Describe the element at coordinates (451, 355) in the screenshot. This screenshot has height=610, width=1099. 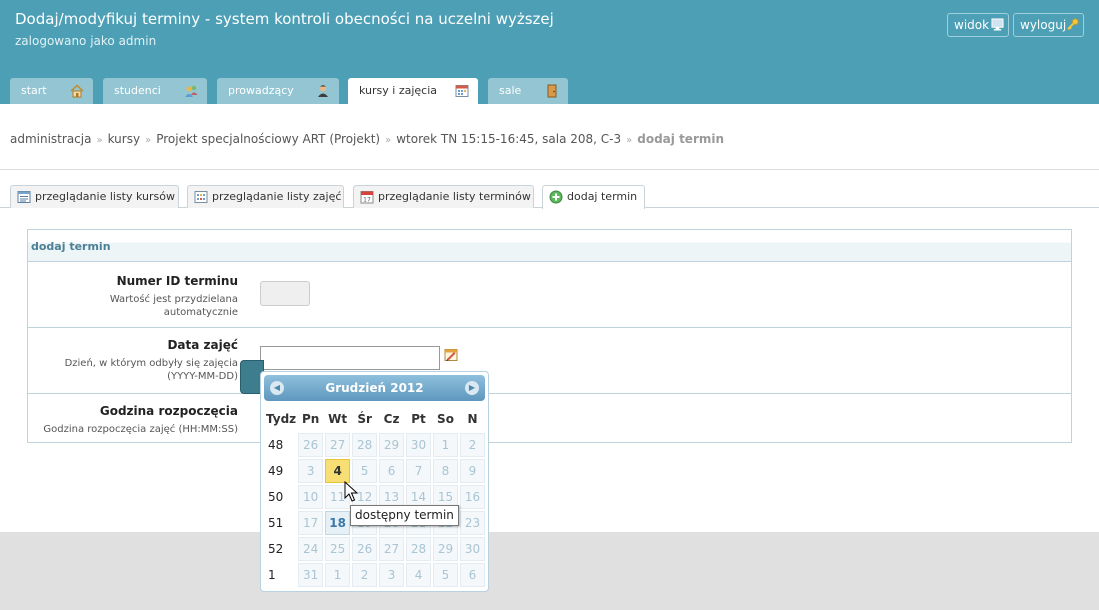
I see `calendar-picker-icon` at that location.